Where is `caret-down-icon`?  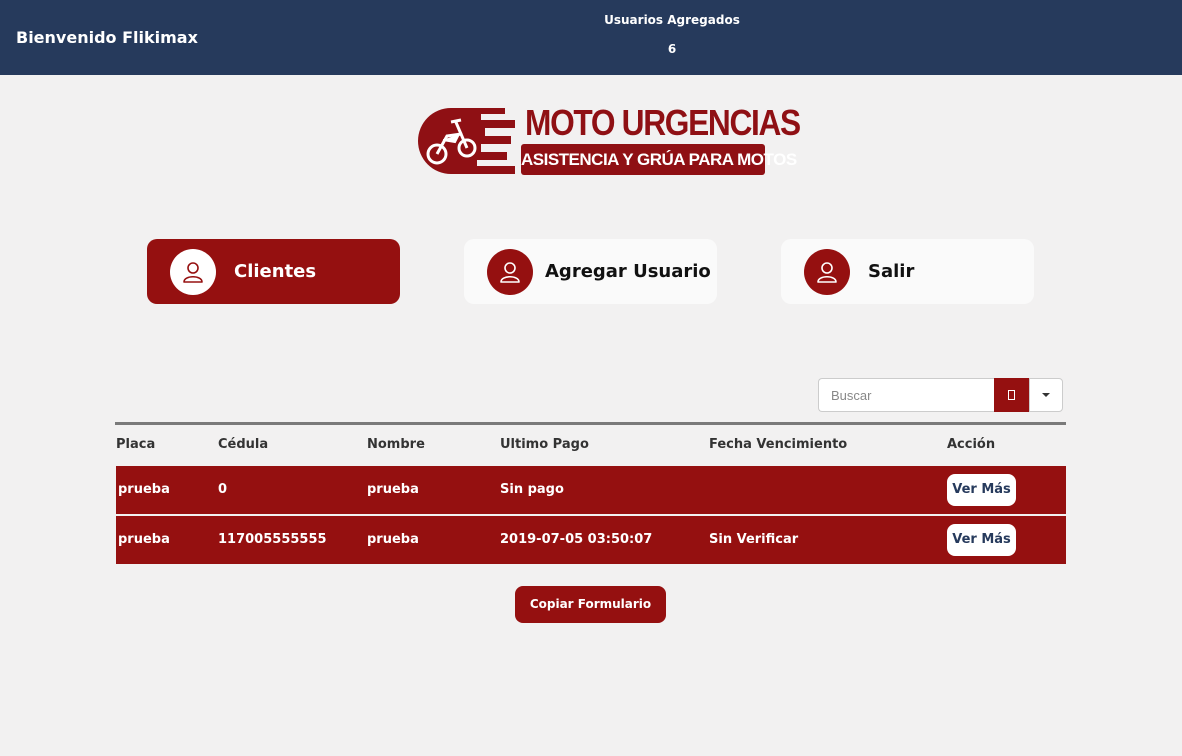 caret-down-icon is located at coordinates (1046, 395).